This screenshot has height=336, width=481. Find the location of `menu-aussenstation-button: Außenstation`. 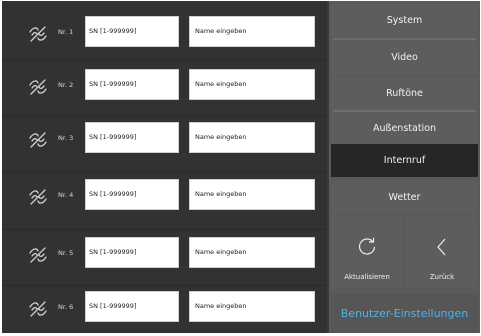

menu-aussenstation-button: Außenstation is located at coordinates (404, 128).